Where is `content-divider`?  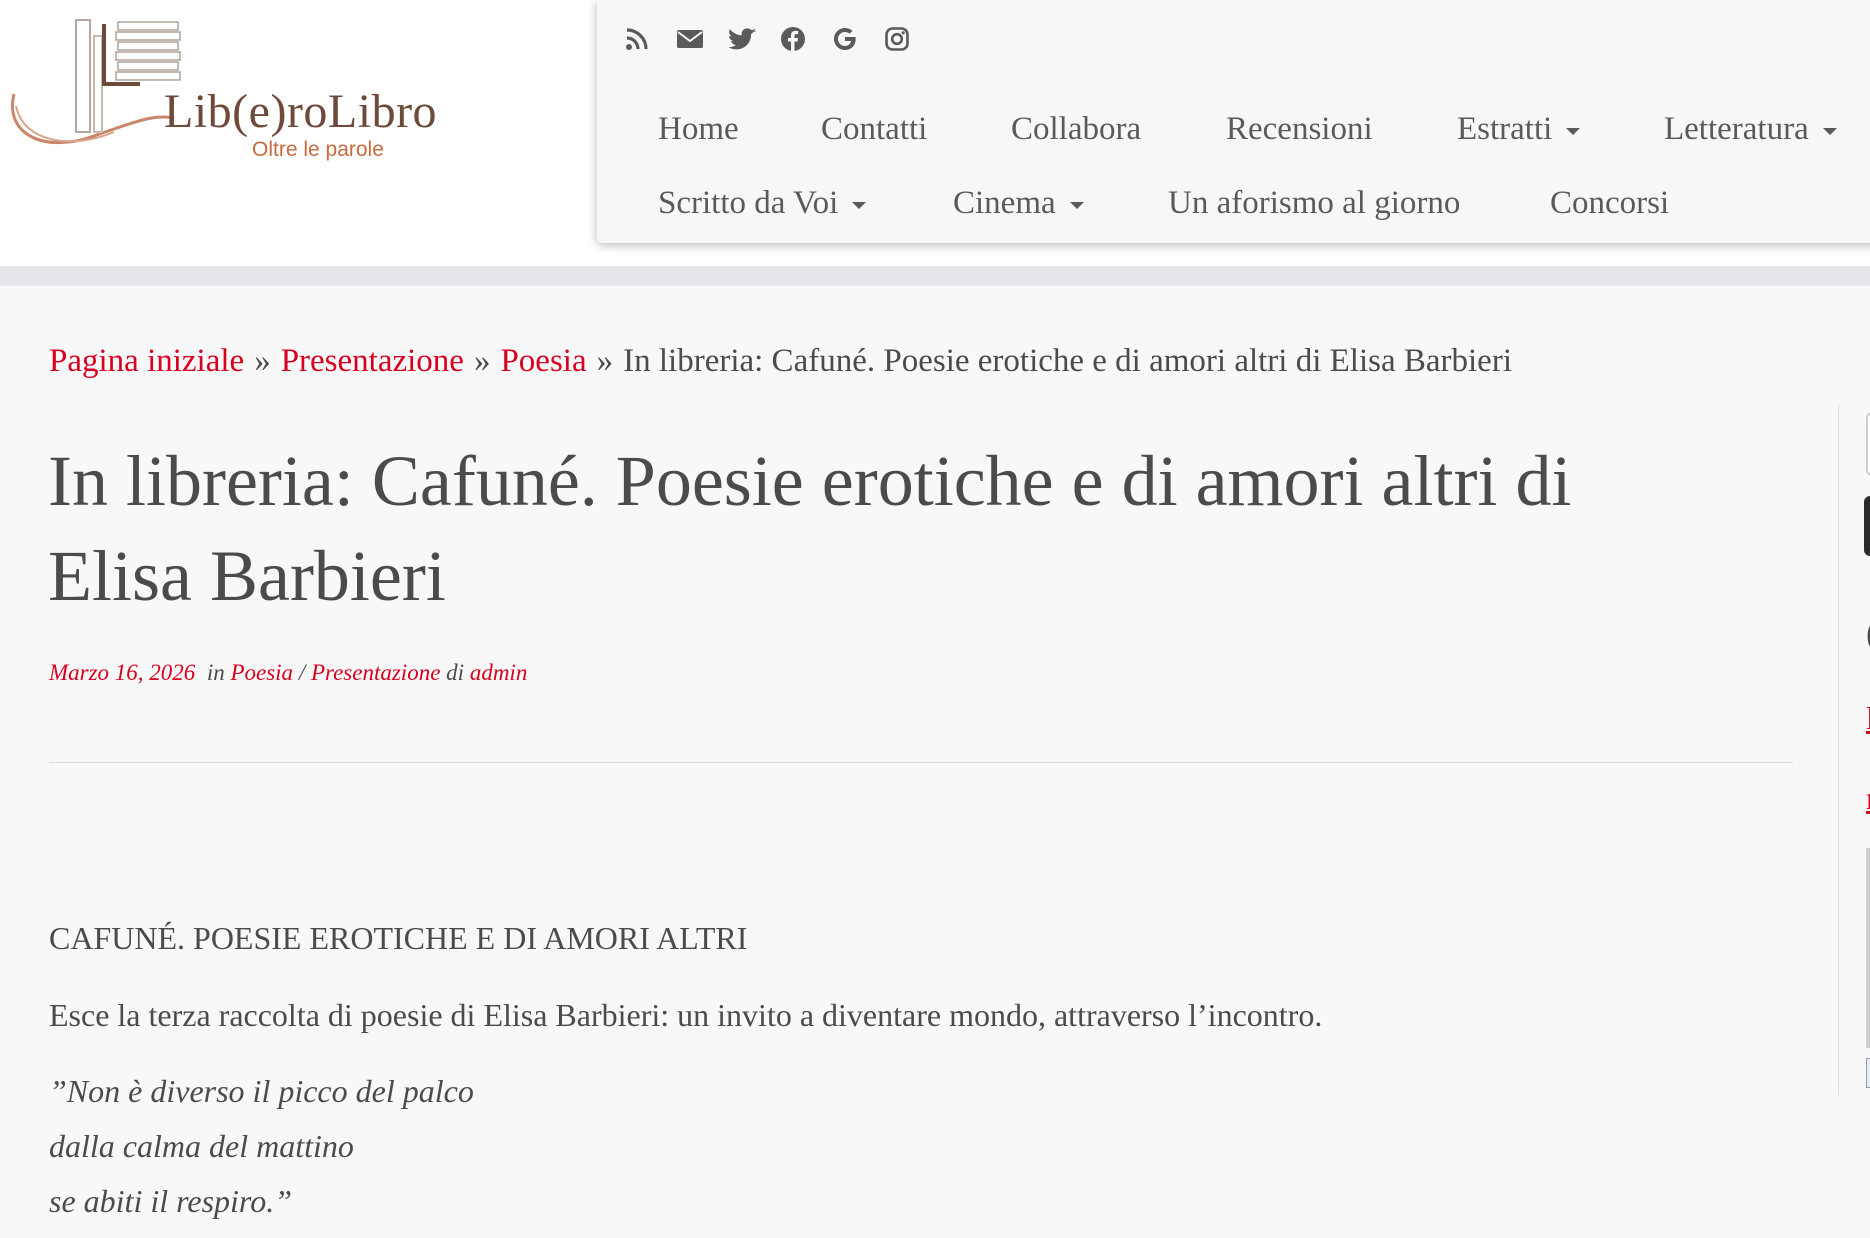 content-divider is located at coordinates (921, 762).